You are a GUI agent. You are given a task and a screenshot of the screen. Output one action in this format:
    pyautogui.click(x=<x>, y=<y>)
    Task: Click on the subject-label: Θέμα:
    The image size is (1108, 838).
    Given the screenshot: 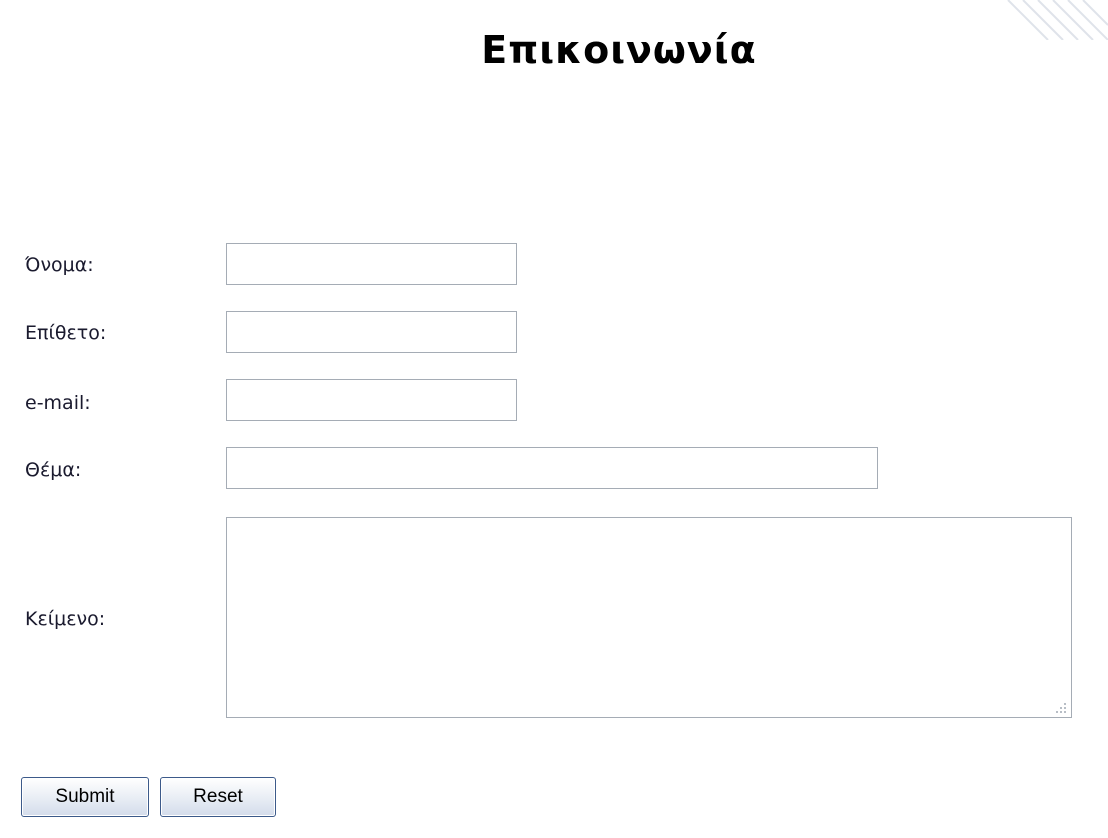 What is the action you would take?
    pyautogui.click(x=53, y=470)
    